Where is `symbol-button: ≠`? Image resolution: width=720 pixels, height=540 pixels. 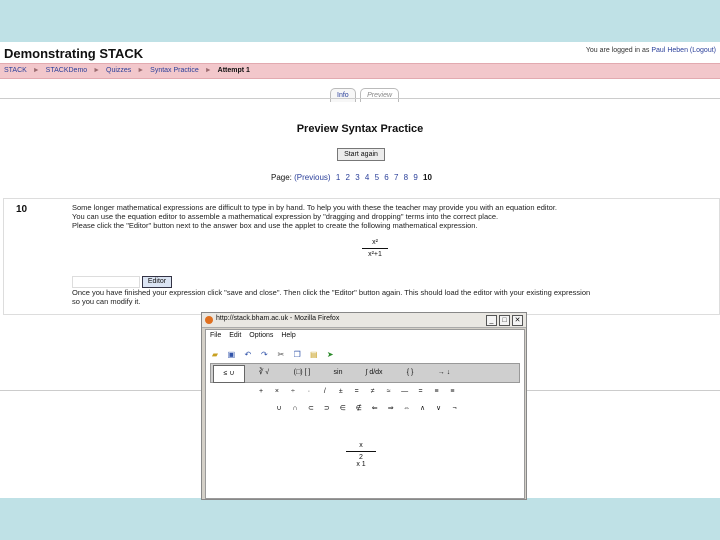
symbol-button: ≠ is located at coordinates (373, 391).